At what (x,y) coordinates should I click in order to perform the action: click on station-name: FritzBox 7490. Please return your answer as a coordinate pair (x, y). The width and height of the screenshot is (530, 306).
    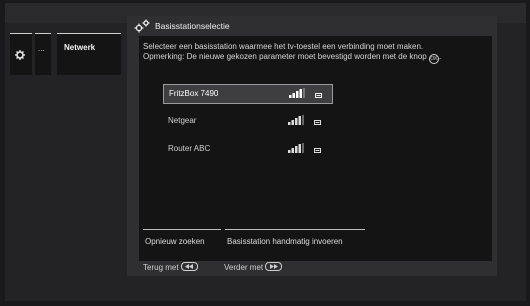
    Looking at the image, I should click on (194, 93).